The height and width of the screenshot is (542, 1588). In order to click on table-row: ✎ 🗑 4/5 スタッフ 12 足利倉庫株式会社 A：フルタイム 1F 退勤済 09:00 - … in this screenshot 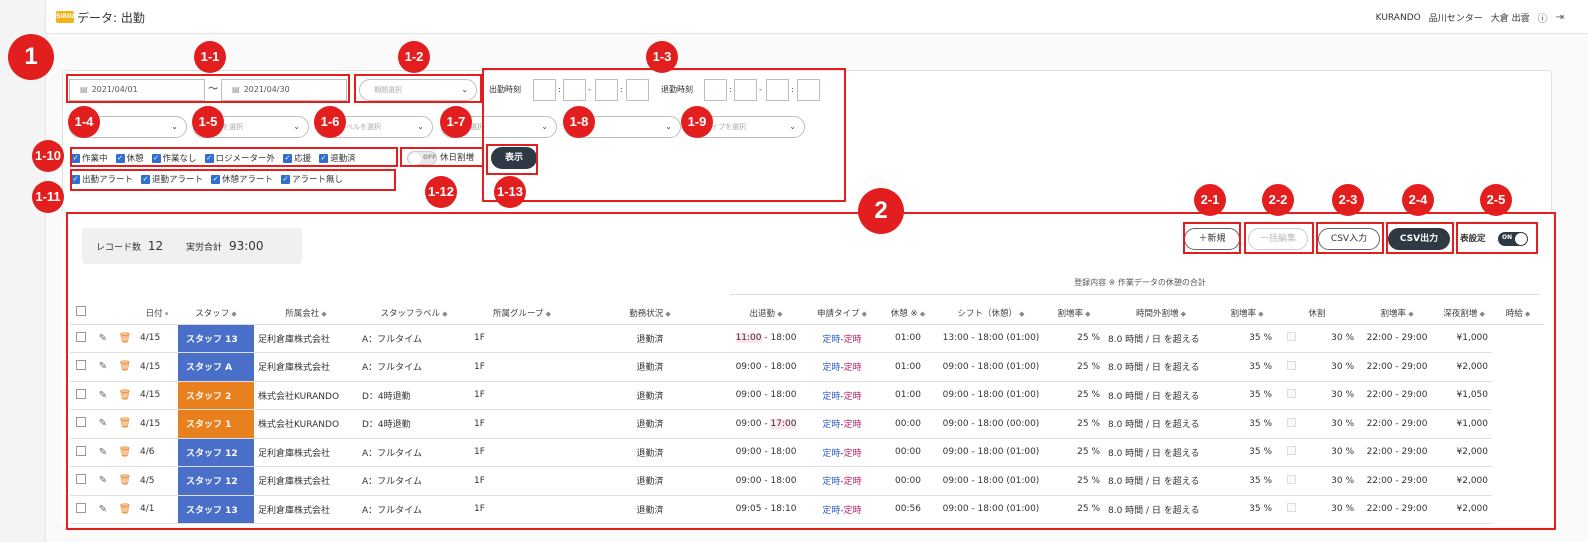, I will do `click(807, 481)`.